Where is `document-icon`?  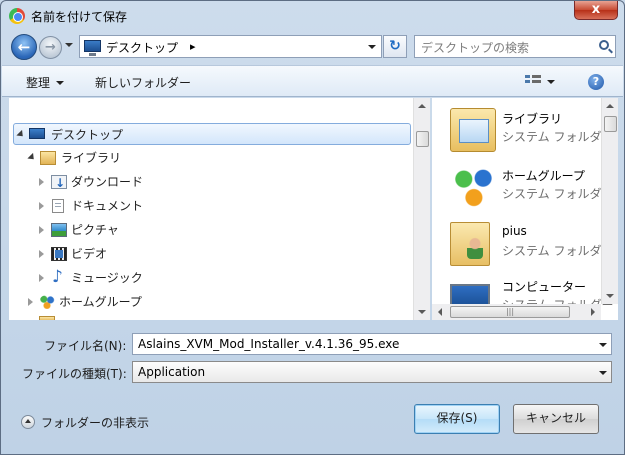
document-icon is located at coordinates (58, 206).